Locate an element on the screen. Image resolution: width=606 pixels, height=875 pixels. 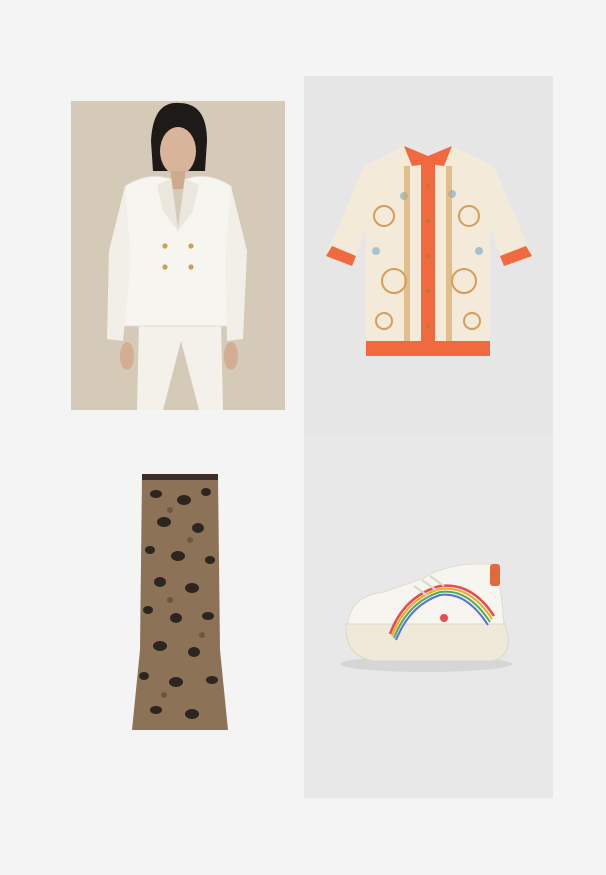
product-image-blazer is located at coordinates (178, 255).